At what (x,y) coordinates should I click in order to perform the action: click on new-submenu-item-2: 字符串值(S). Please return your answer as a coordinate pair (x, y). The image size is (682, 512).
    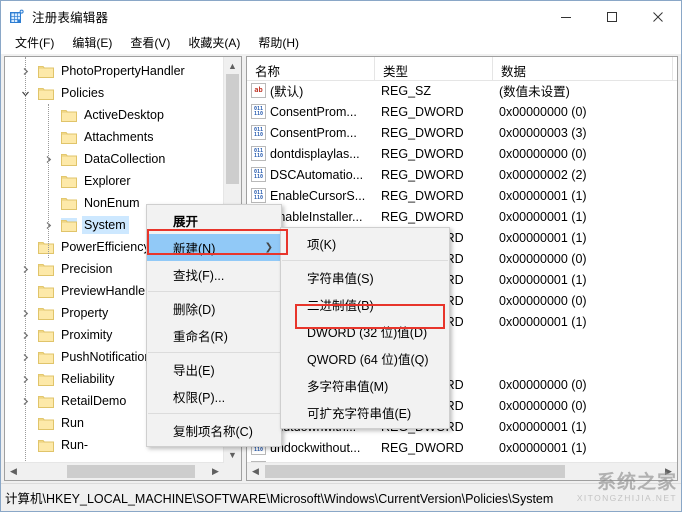
    Looking at the image, I should click on (365, 277).